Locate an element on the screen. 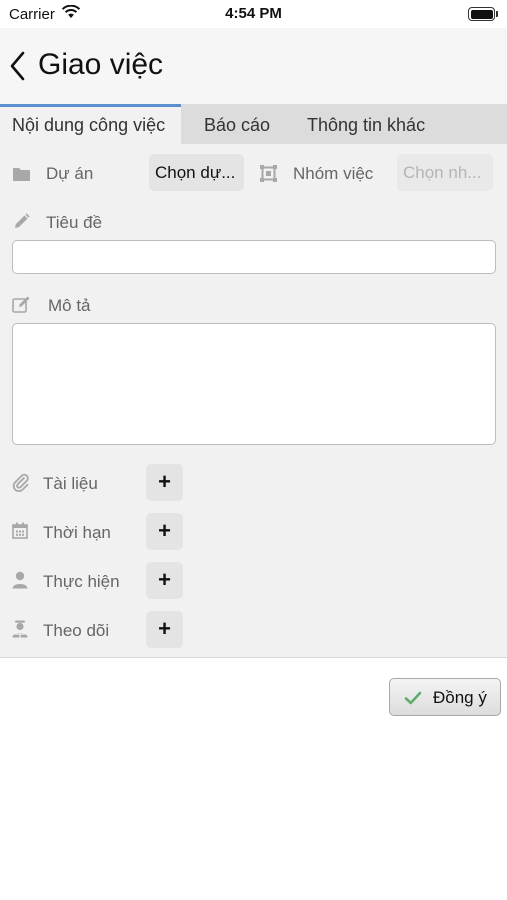 Image resolution: width=507 pixels, height=900 pixels. calendar-icon is located at coordinates (20, 533).